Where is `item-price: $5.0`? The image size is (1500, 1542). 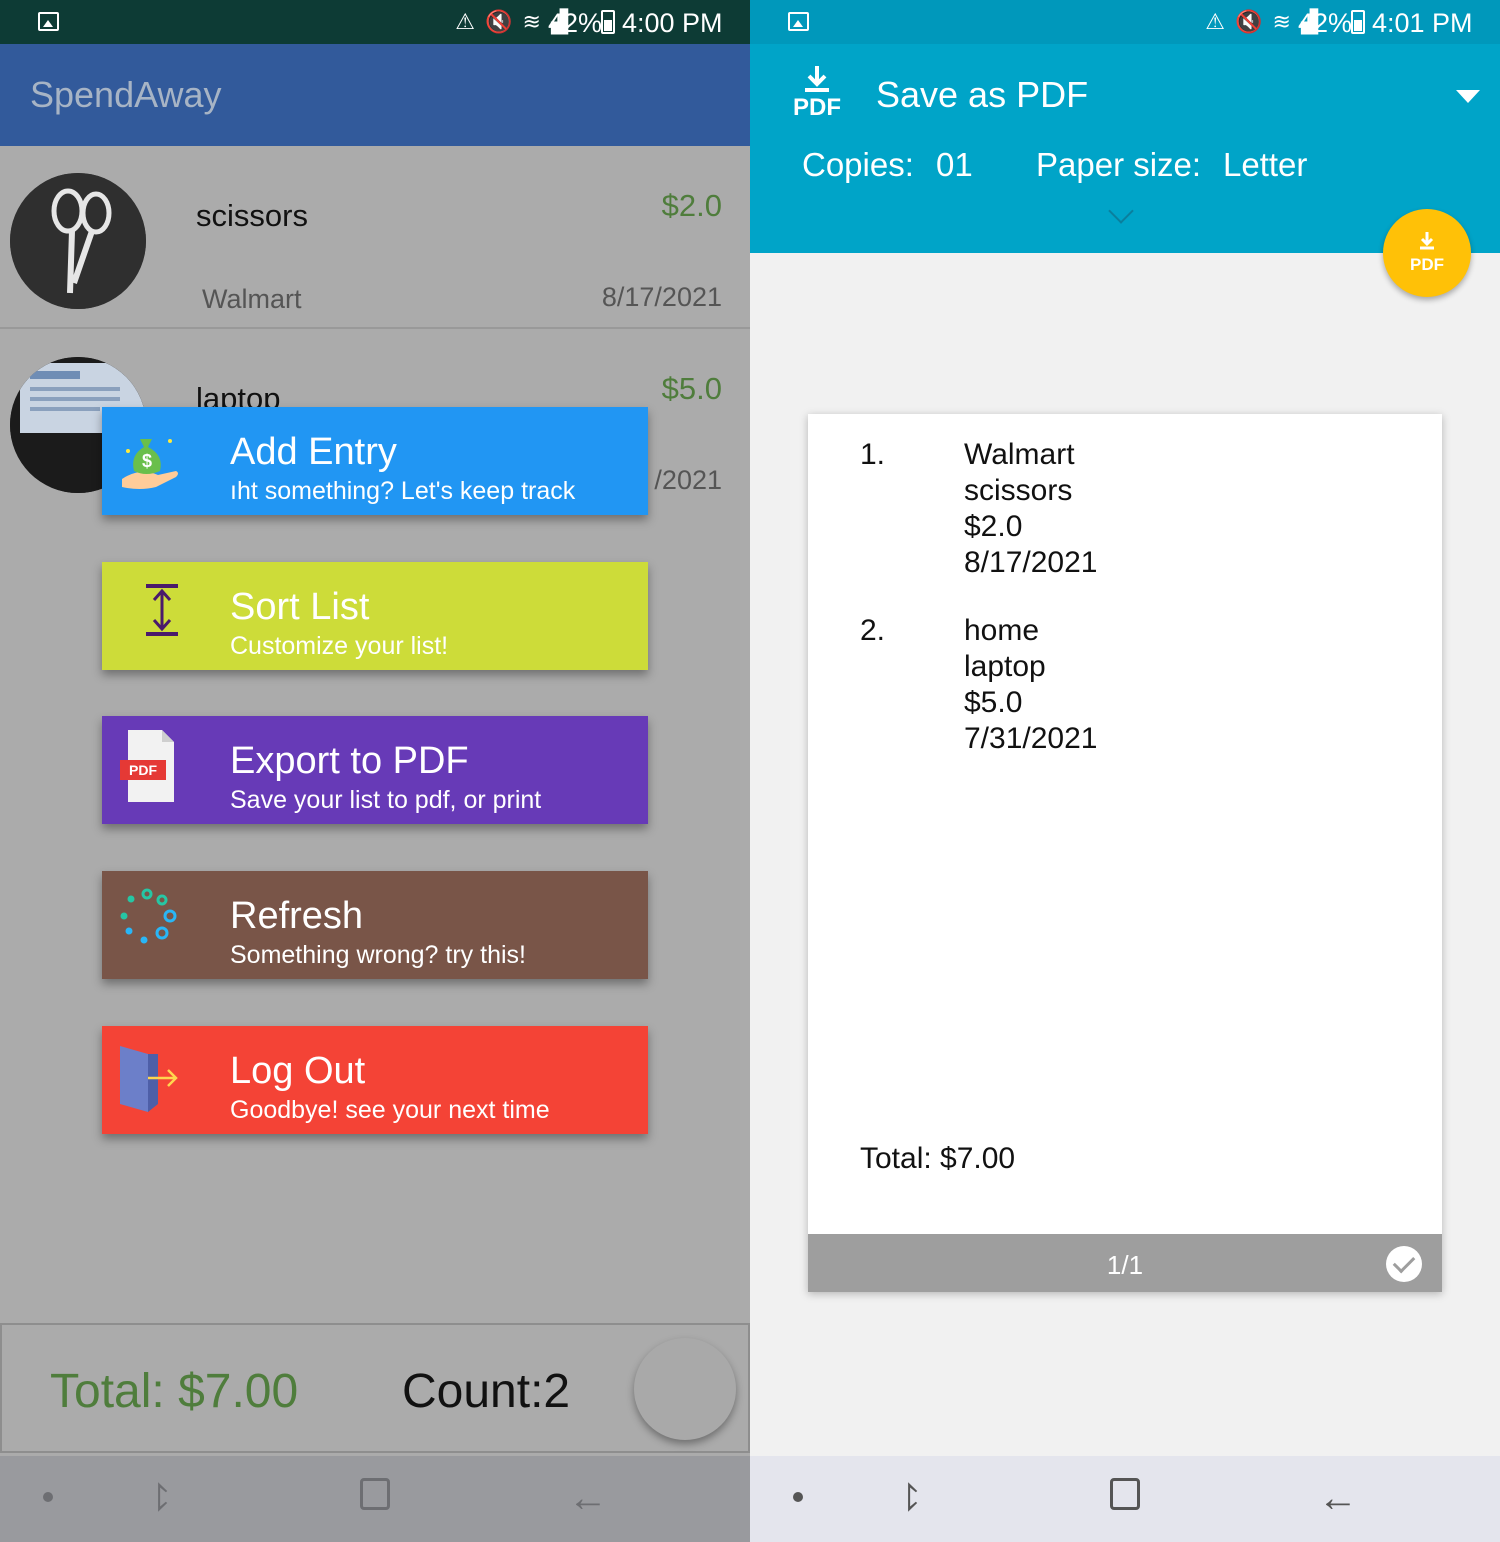
item-price: $5.0 is located at coordinates (691, 388).